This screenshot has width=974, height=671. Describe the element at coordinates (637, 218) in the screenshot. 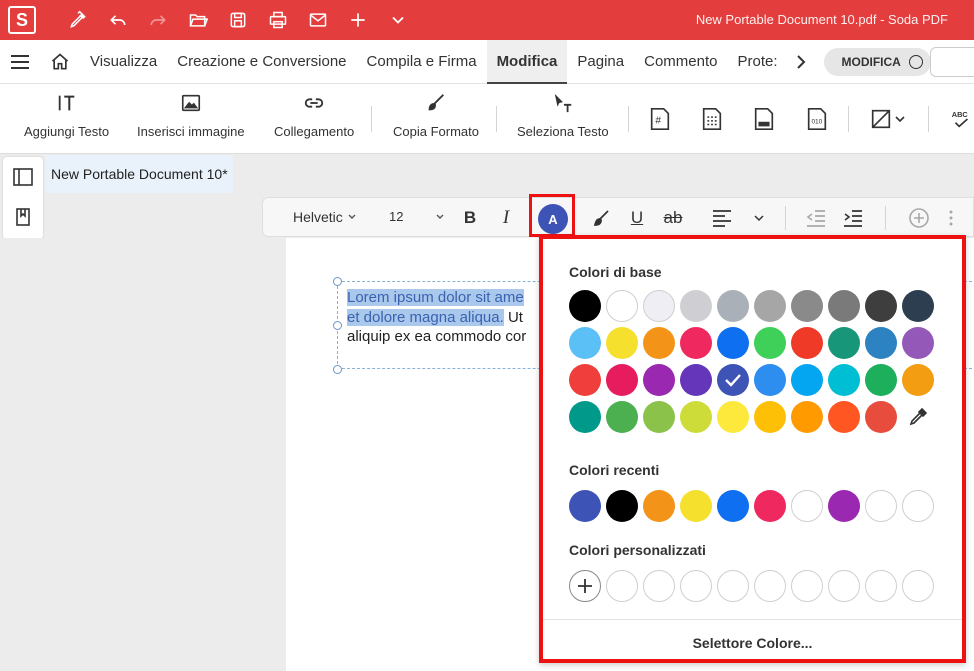

I see `underline-icon: U` at that location.